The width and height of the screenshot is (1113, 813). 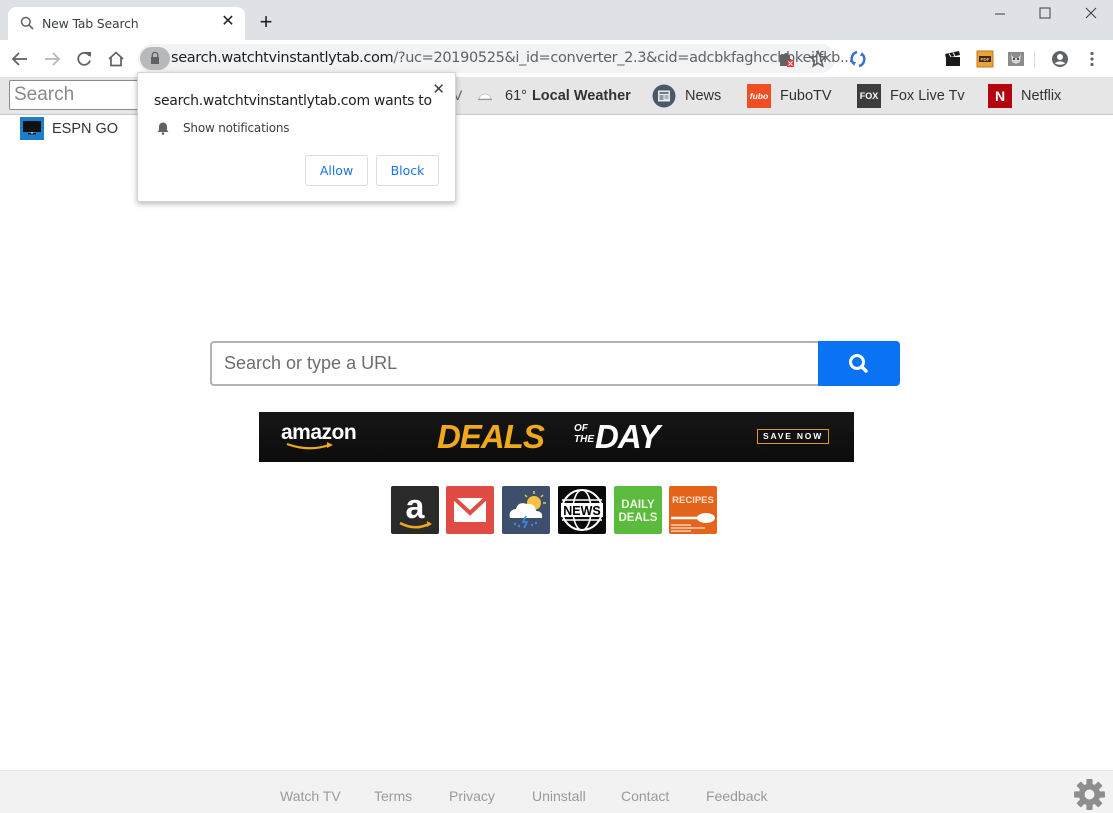 What do you see at coordinates (228, 22) in the screenshot?
I see `tab-close-icon: ✕` at bounding box center [228, 22].